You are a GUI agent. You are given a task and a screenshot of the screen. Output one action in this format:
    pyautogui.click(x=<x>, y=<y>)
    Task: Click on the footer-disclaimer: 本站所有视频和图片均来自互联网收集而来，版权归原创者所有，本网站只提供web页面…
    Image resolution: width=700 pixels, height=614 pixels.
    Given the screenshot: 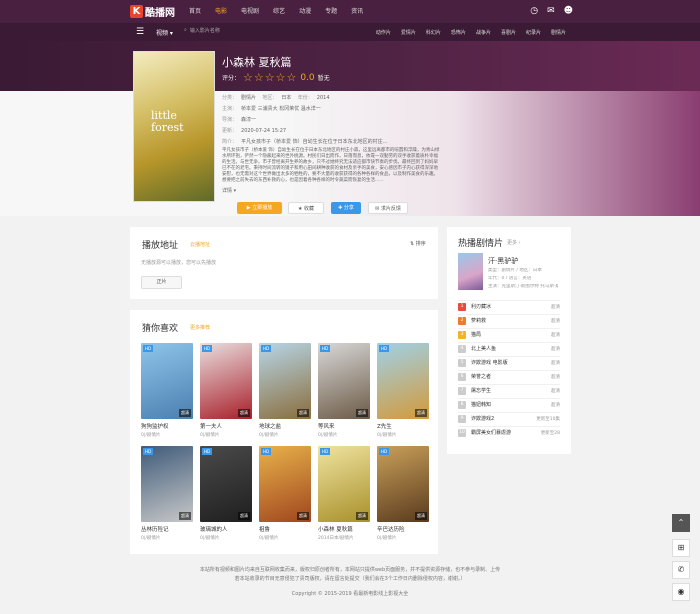 What is the action you would take?
    pyautogui.click(x=350, y=570)
    